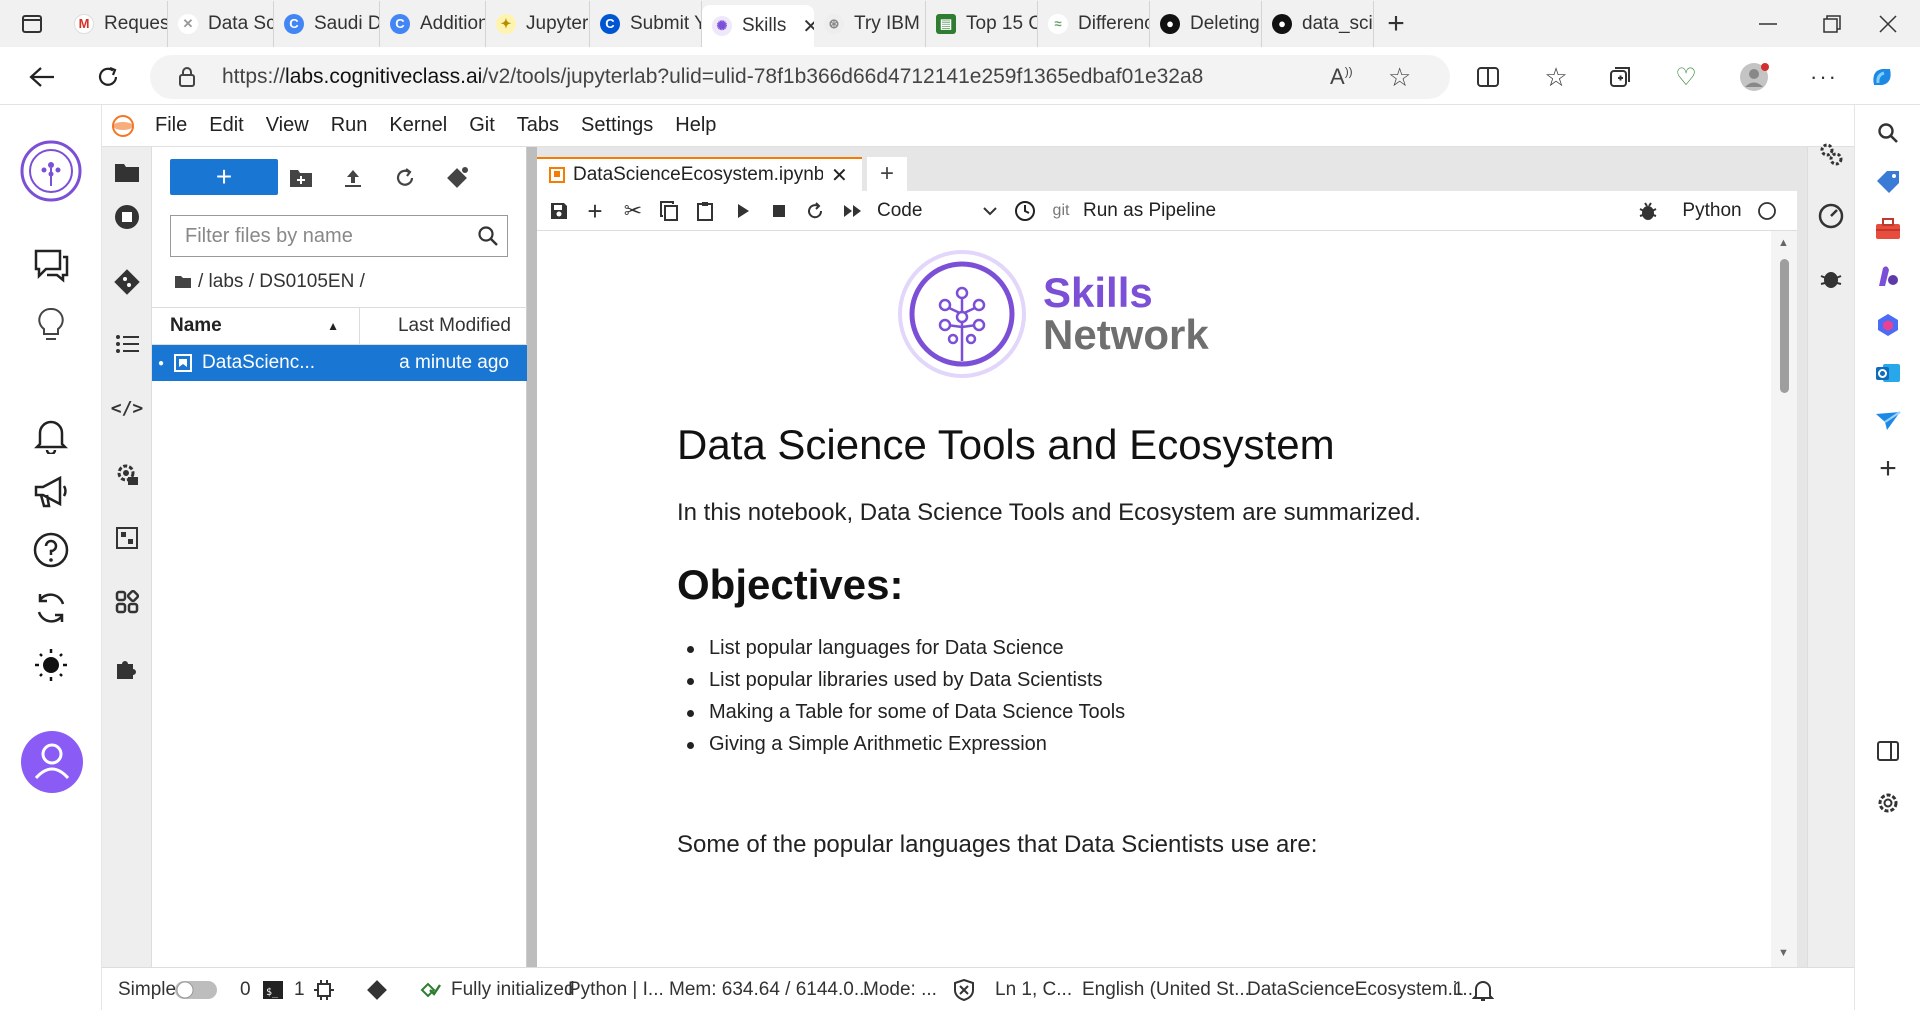  Describe the element at coordinates (633, 211) in the screenshot. I see `cut-icon: ✂` at that location.